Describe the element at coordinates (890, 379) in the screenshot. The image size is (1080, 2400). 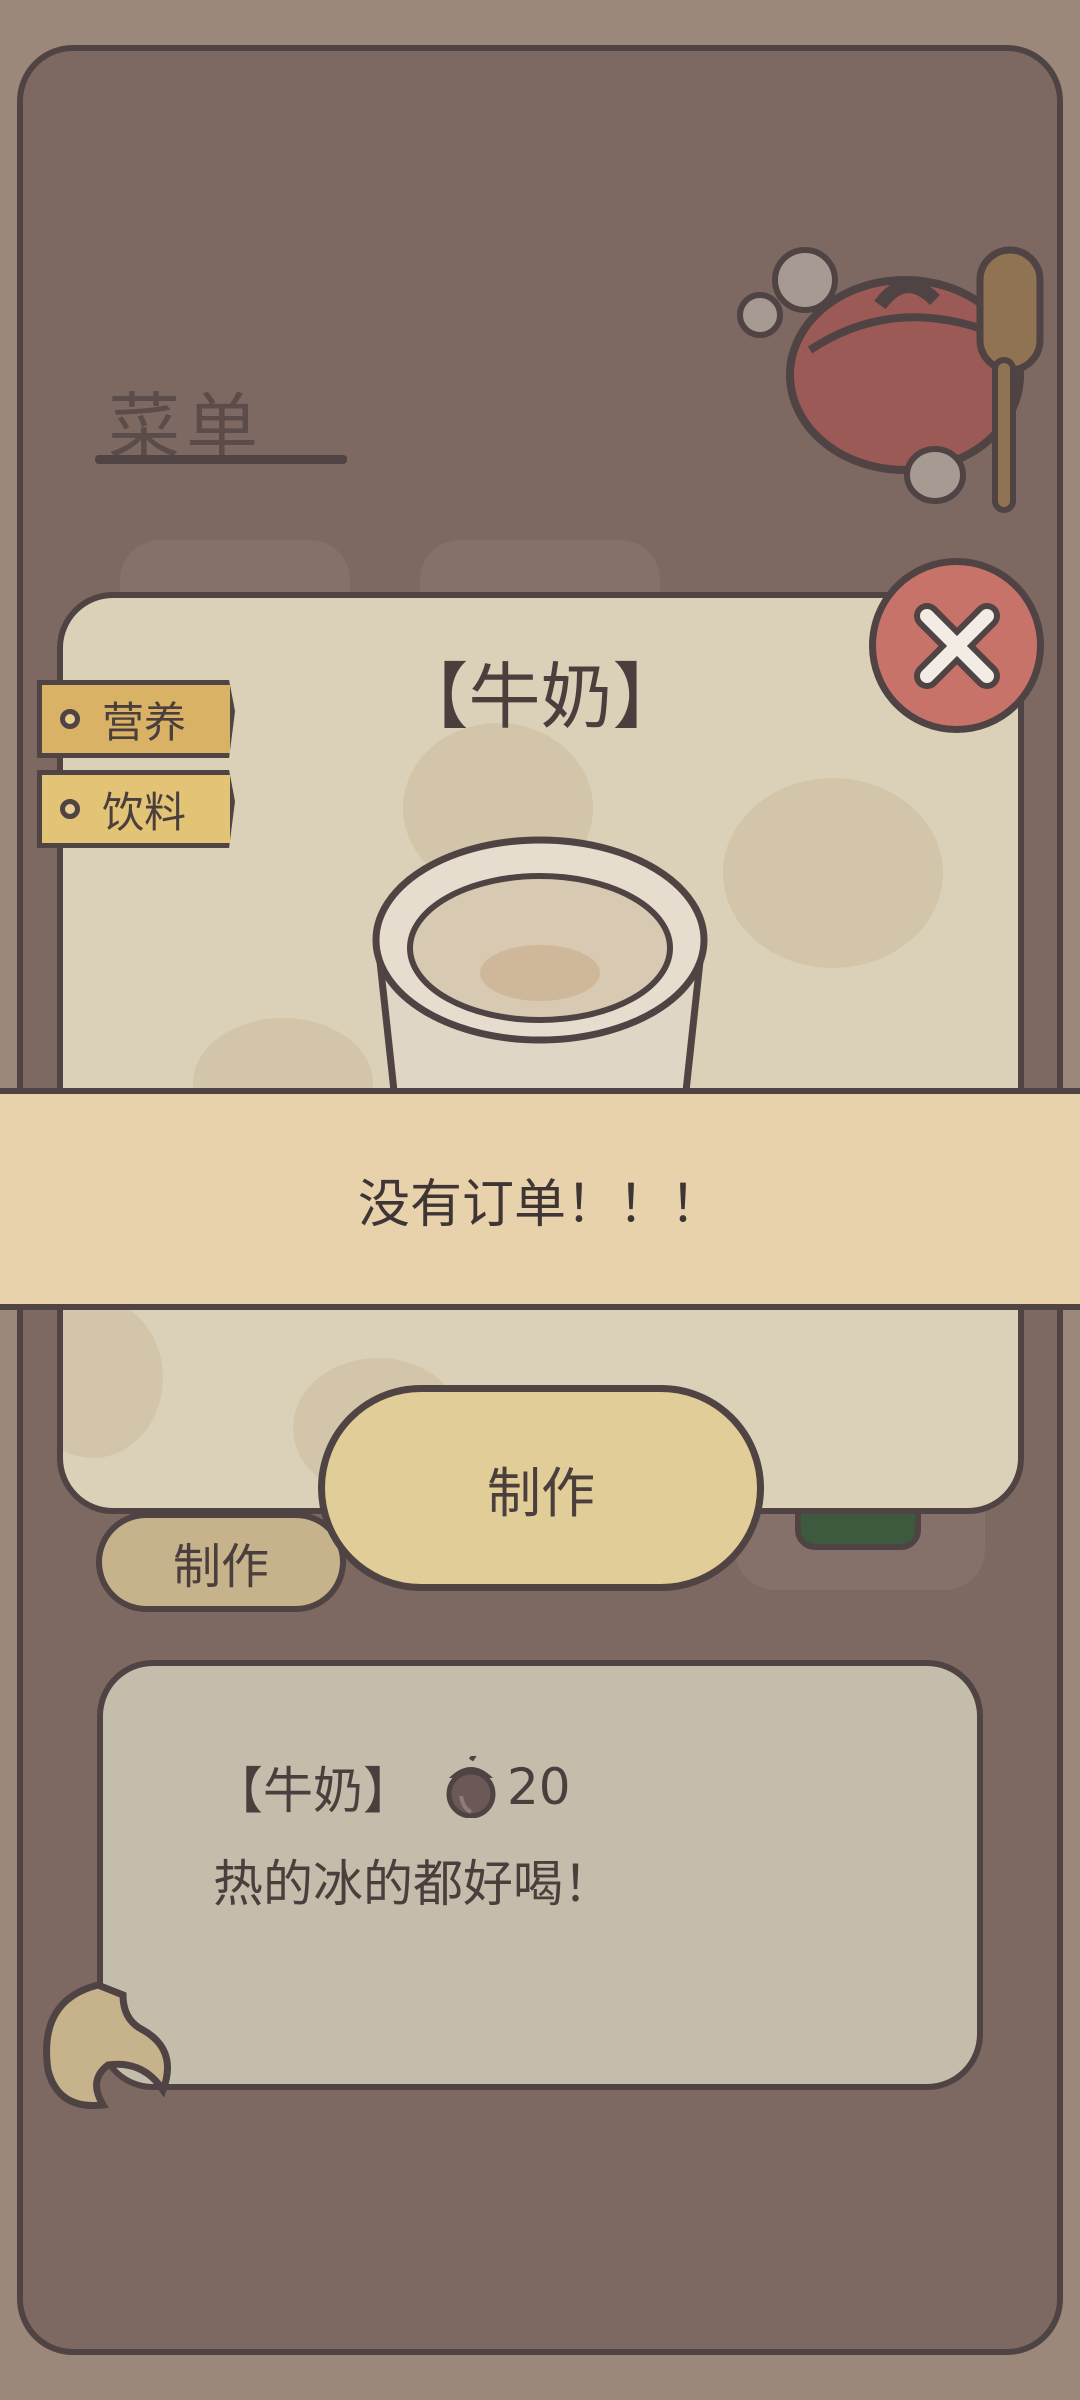
I see `cooking-pot-icon` at that location.